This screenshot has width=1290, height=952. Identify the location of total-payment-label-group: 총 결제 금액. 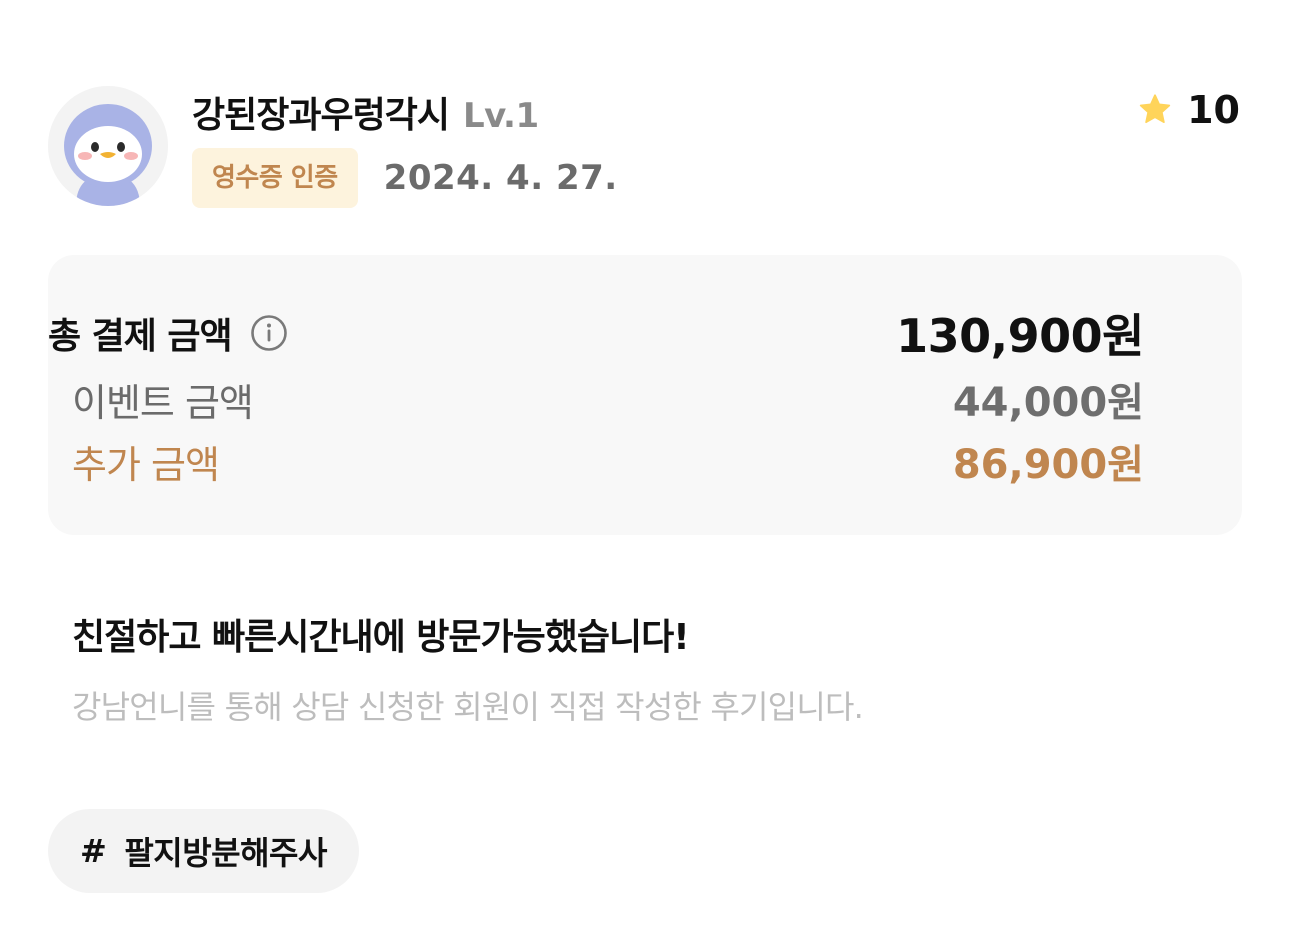
(168, 333).